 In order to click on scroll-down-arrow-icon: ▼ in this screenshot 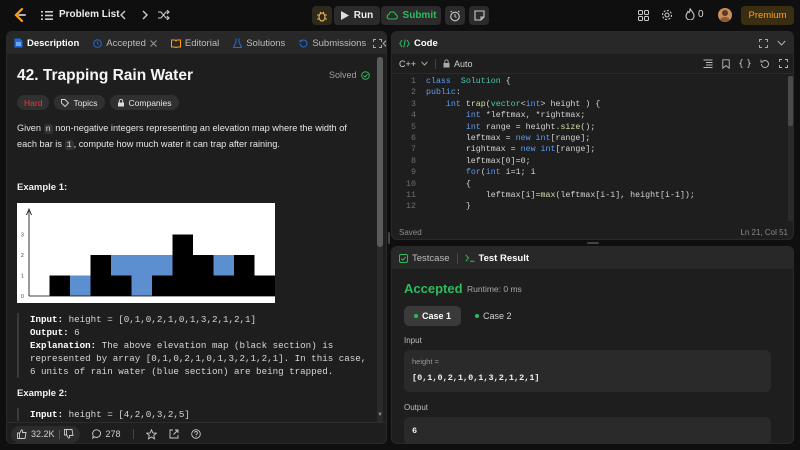, I will do `click(380, 416)`.